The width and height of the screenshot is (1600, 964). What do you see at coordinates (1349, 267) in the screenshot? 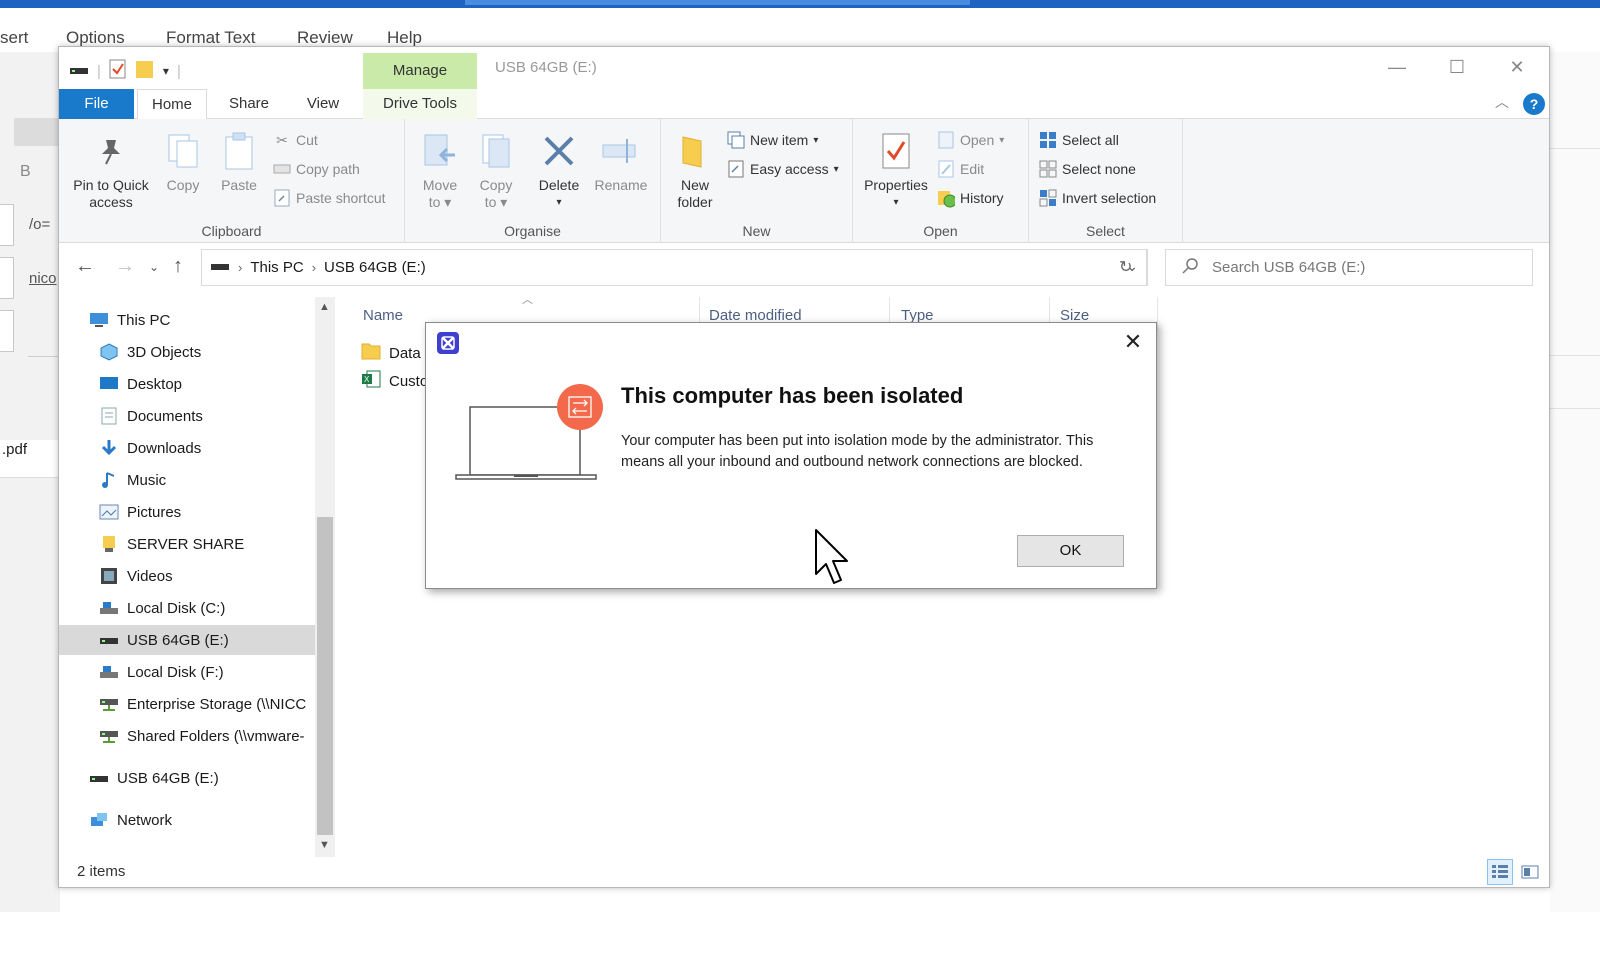
I see `search-input: Search USB 64GB (E:)` at bounding box center [1349, 267].